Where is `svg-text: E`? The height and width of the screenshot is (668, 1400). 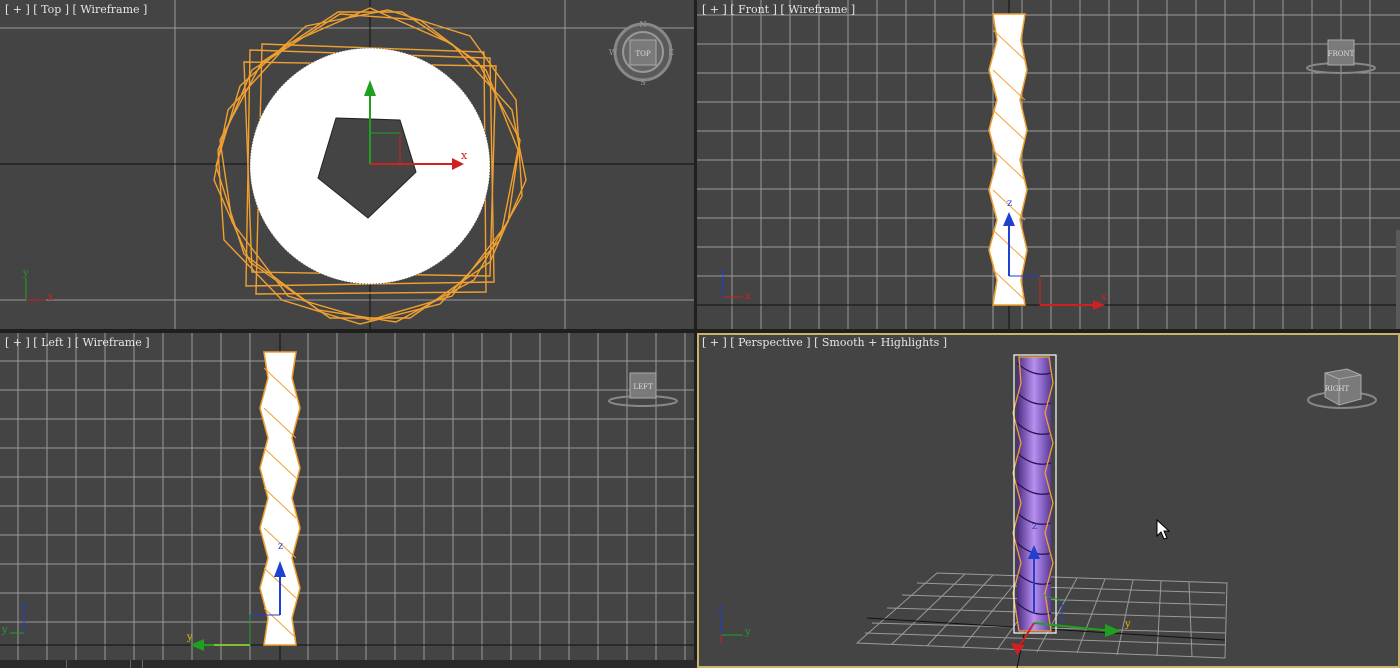 svg-text: E is located at coordinates (671, 52).